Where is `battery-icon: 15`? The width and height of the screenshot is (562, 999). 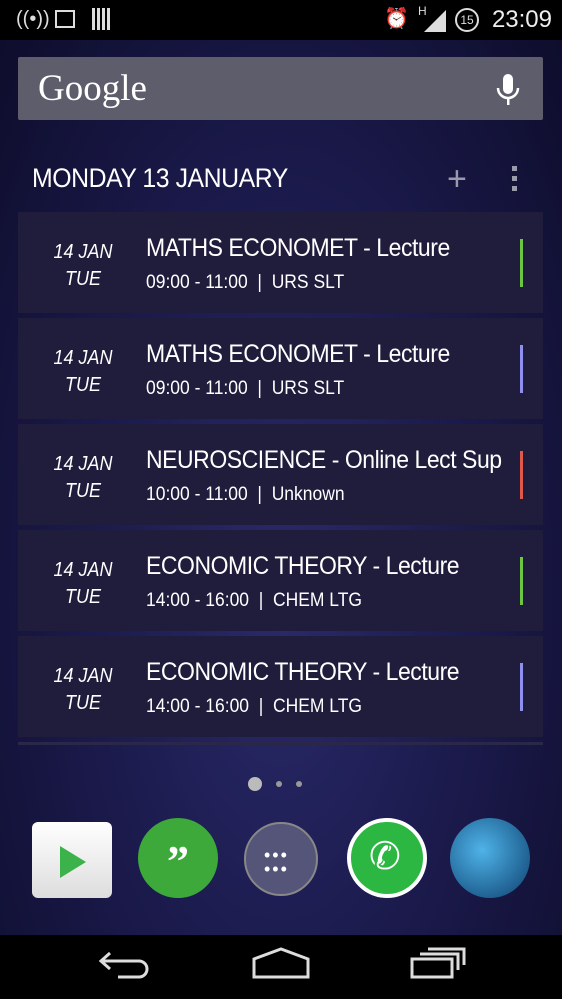
battery-icon: 15 is located at coordinates (467, 20).